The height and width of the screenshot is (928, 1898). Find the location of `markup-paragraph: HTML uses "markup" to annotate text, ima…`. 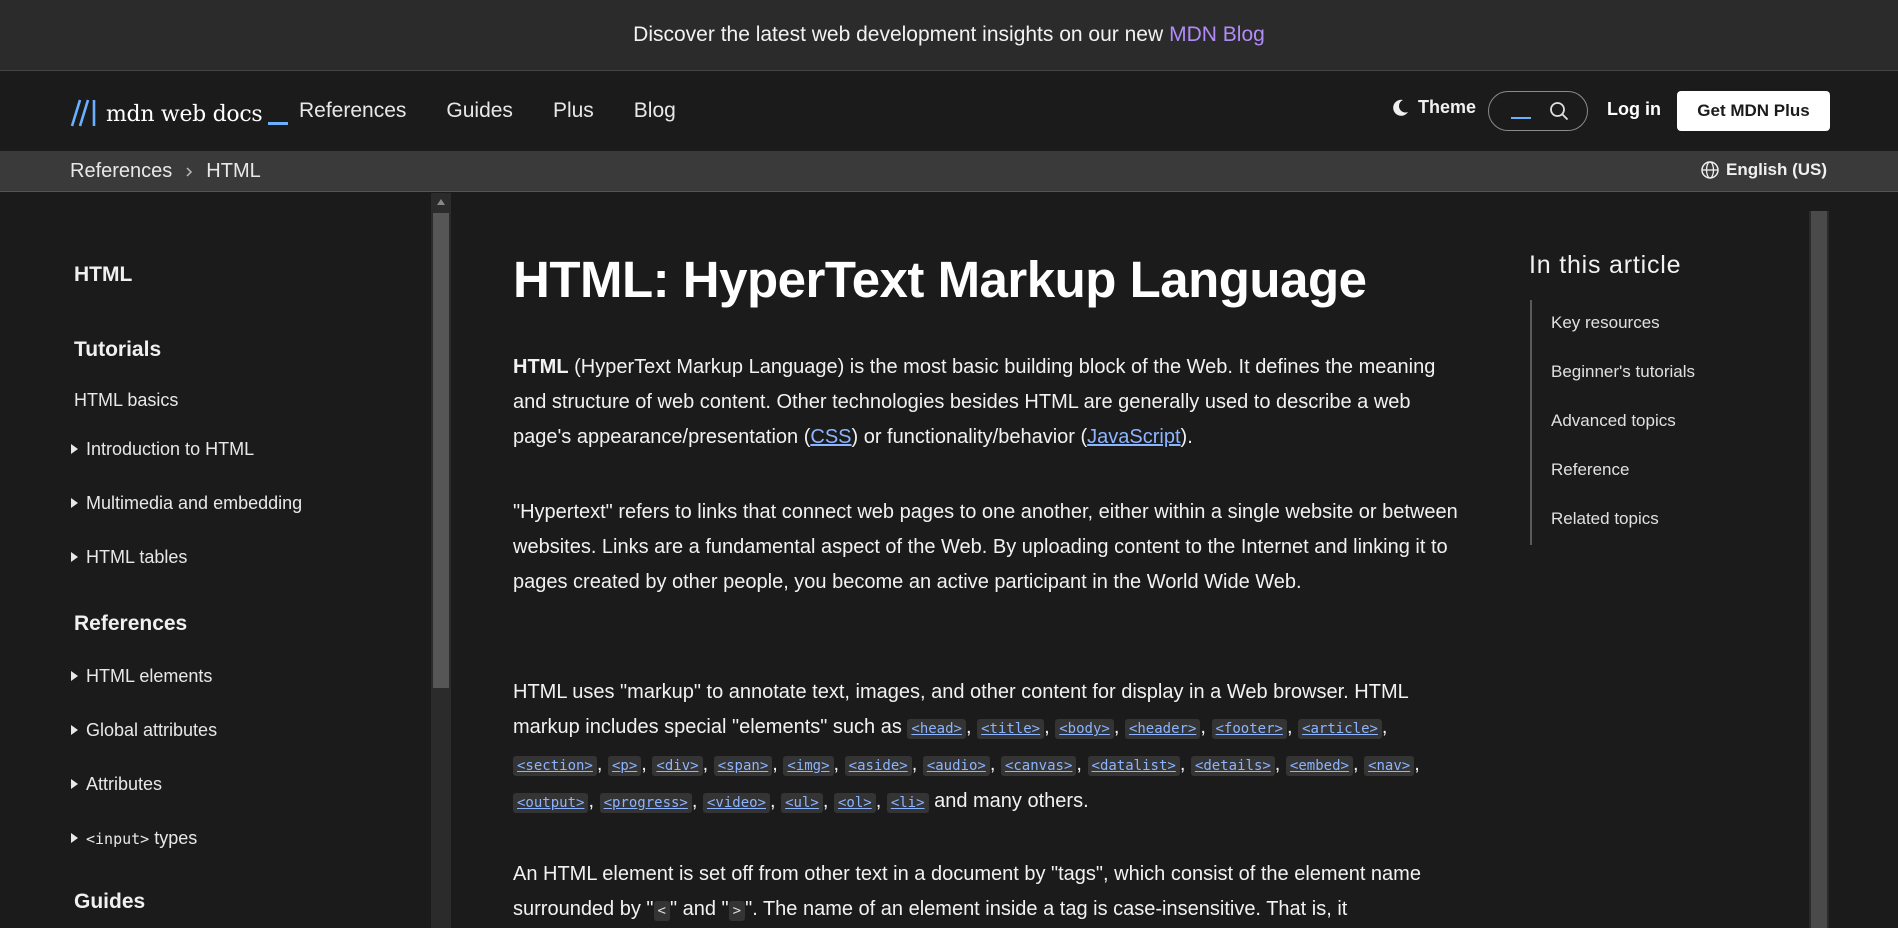

markup-paragraph: HTML uses "markup" to annotate text, ima… is located at coordinates (993, 748).